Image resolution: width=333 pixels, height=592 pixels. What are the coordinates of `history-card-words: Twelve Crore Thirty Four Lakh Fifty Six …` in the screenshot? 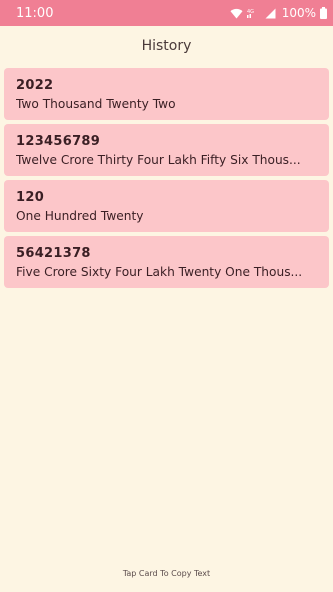 It's located at (158, 160).